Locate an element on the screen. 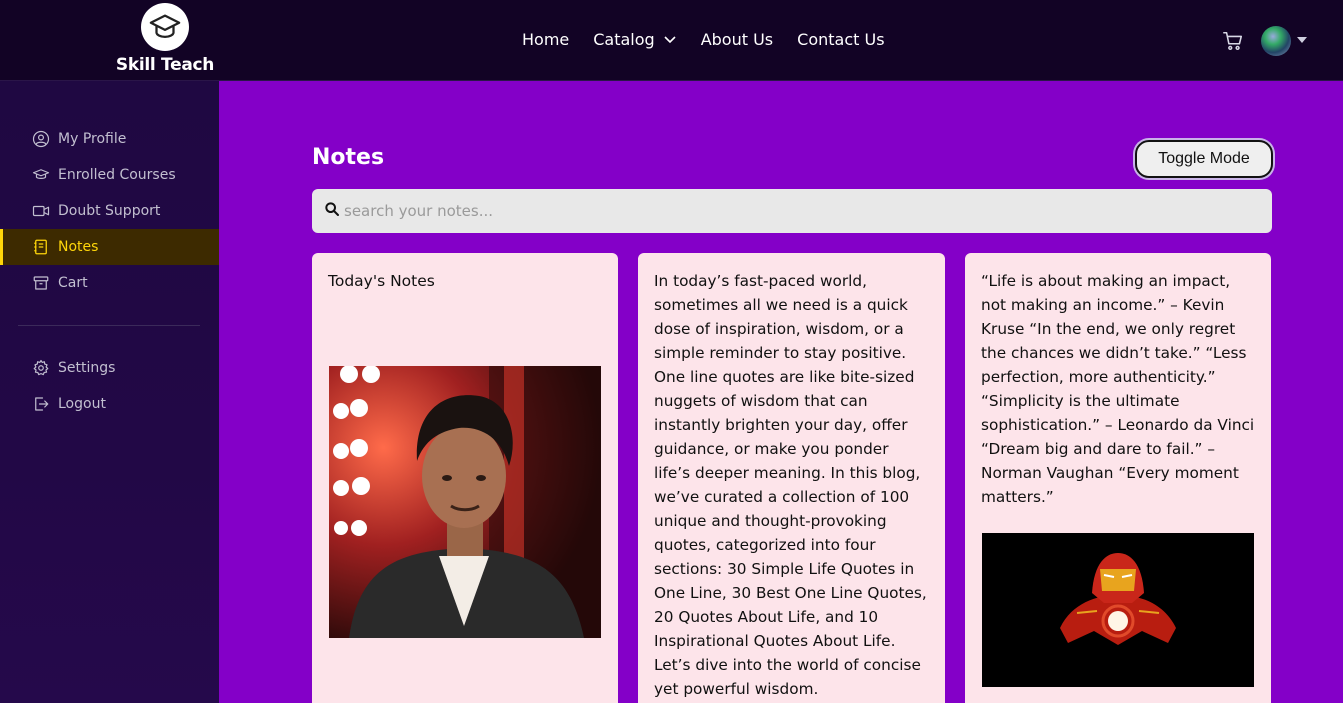 This screenshot has width=1343, height=703. search-bar is located at coordinates (792, 211).